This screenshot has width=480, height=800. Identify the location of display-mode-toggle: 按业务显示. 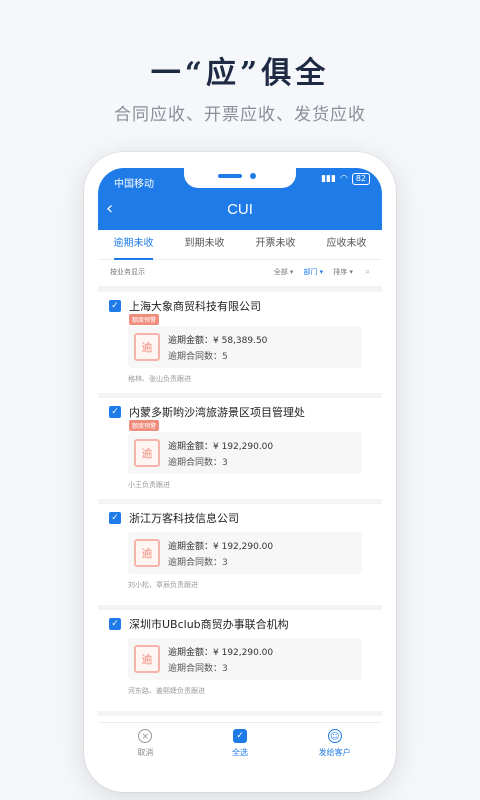
(187, 272).